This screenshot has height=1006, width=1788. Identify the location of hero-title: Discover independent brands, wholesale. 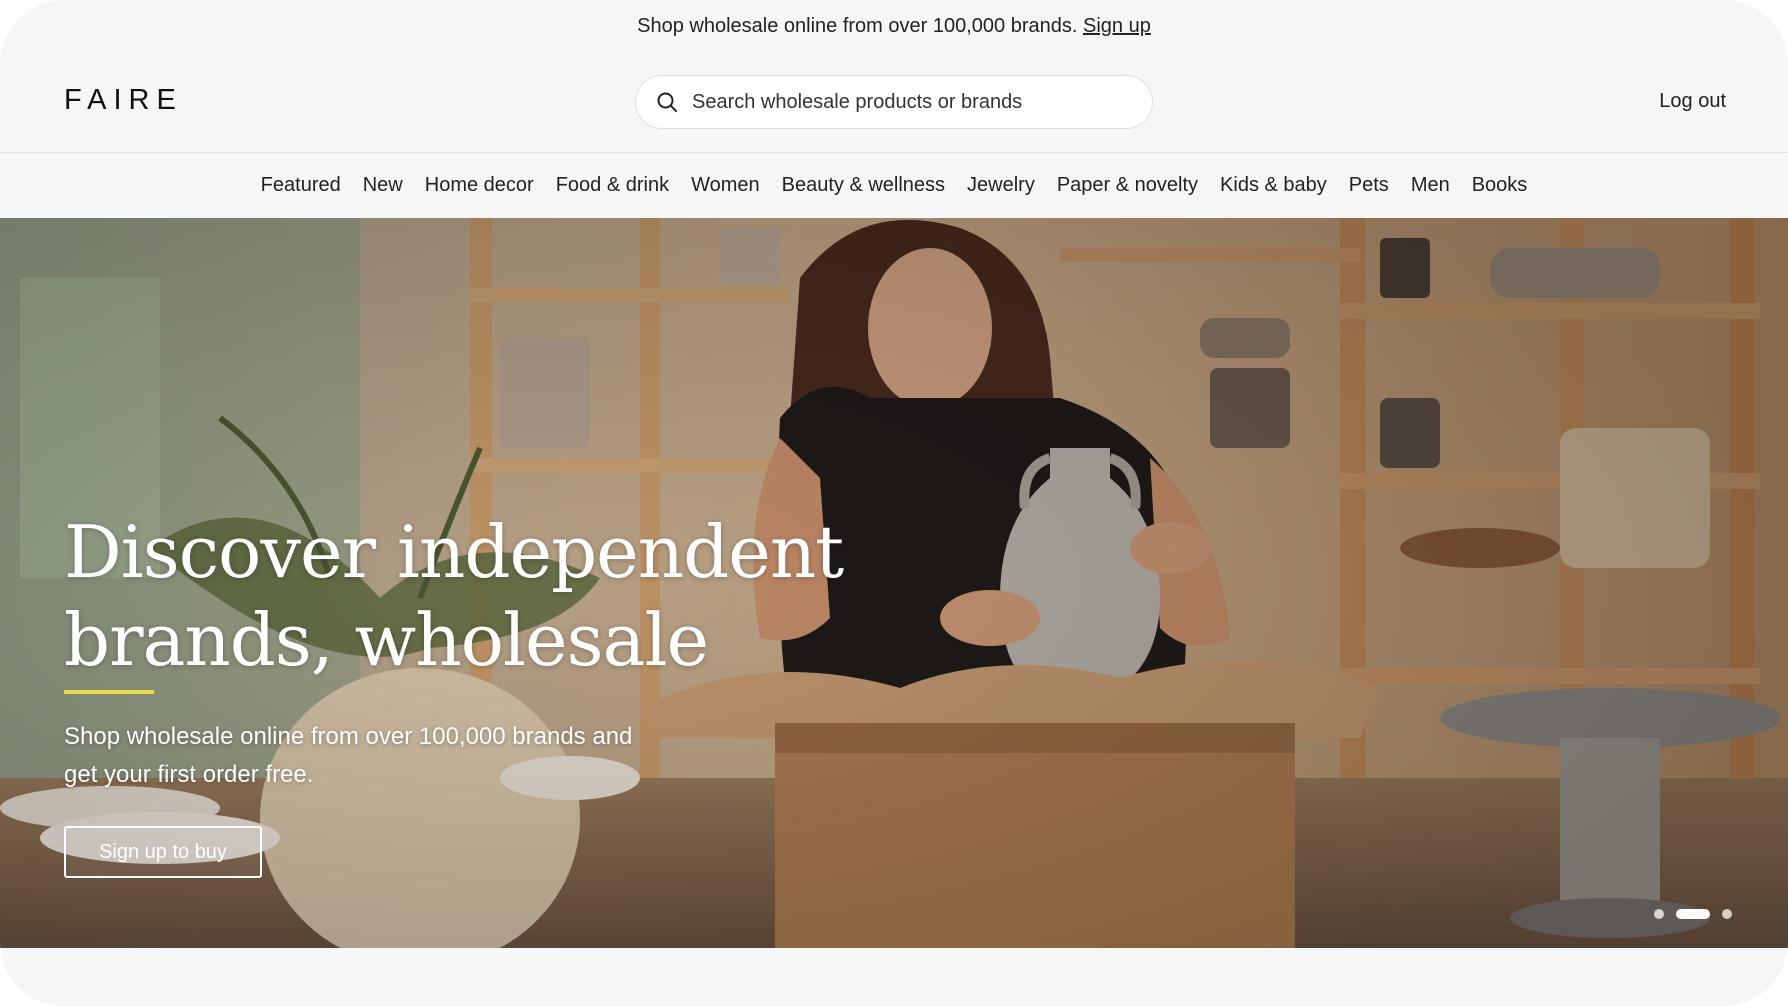
(454, 596).